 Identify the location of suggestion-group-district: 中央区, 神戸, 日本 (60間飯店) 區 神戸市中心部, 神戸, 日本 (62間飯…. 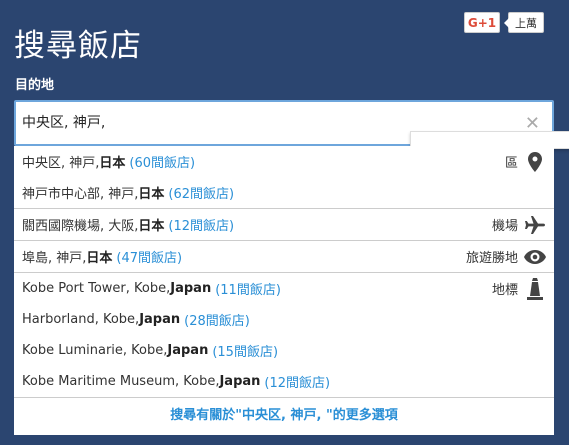
(284, 177).